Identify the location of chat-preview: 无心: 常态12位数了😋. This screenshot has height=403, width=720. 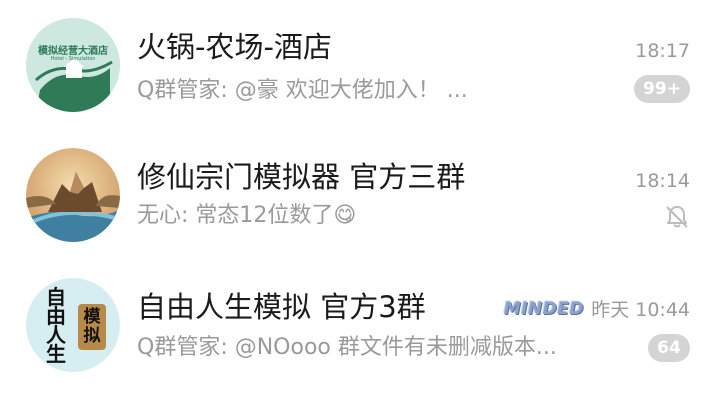
(247, 215).